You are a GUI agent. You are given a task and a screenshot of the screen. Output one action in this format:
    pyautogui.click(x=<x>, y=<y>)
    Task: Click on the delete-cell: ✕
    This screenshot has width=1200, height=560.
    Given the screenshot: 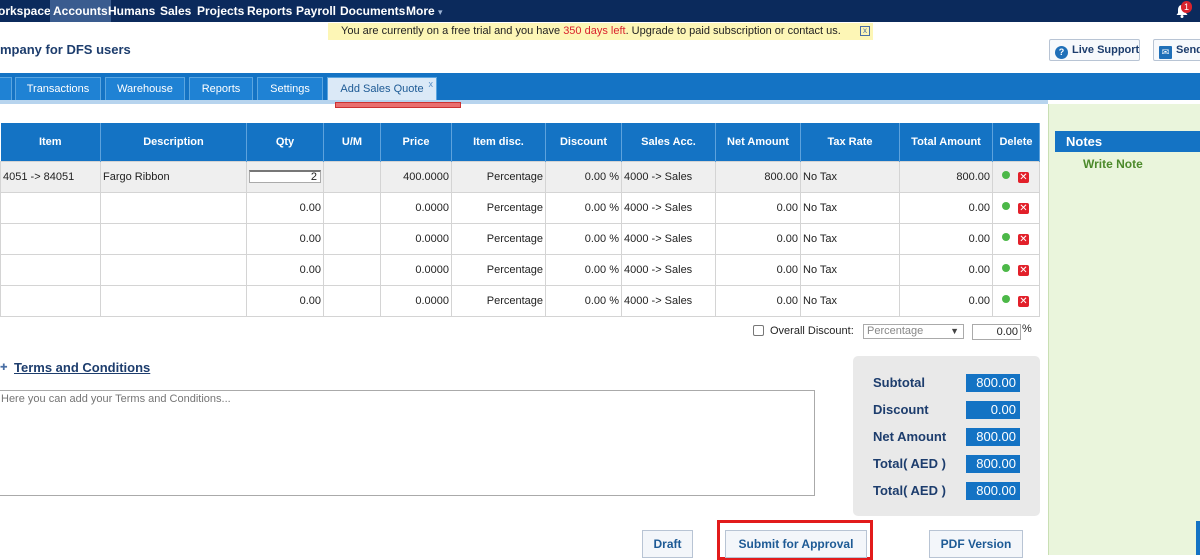 What is the action you would take?
    pyautogui.click(x=1016, y=300)
    